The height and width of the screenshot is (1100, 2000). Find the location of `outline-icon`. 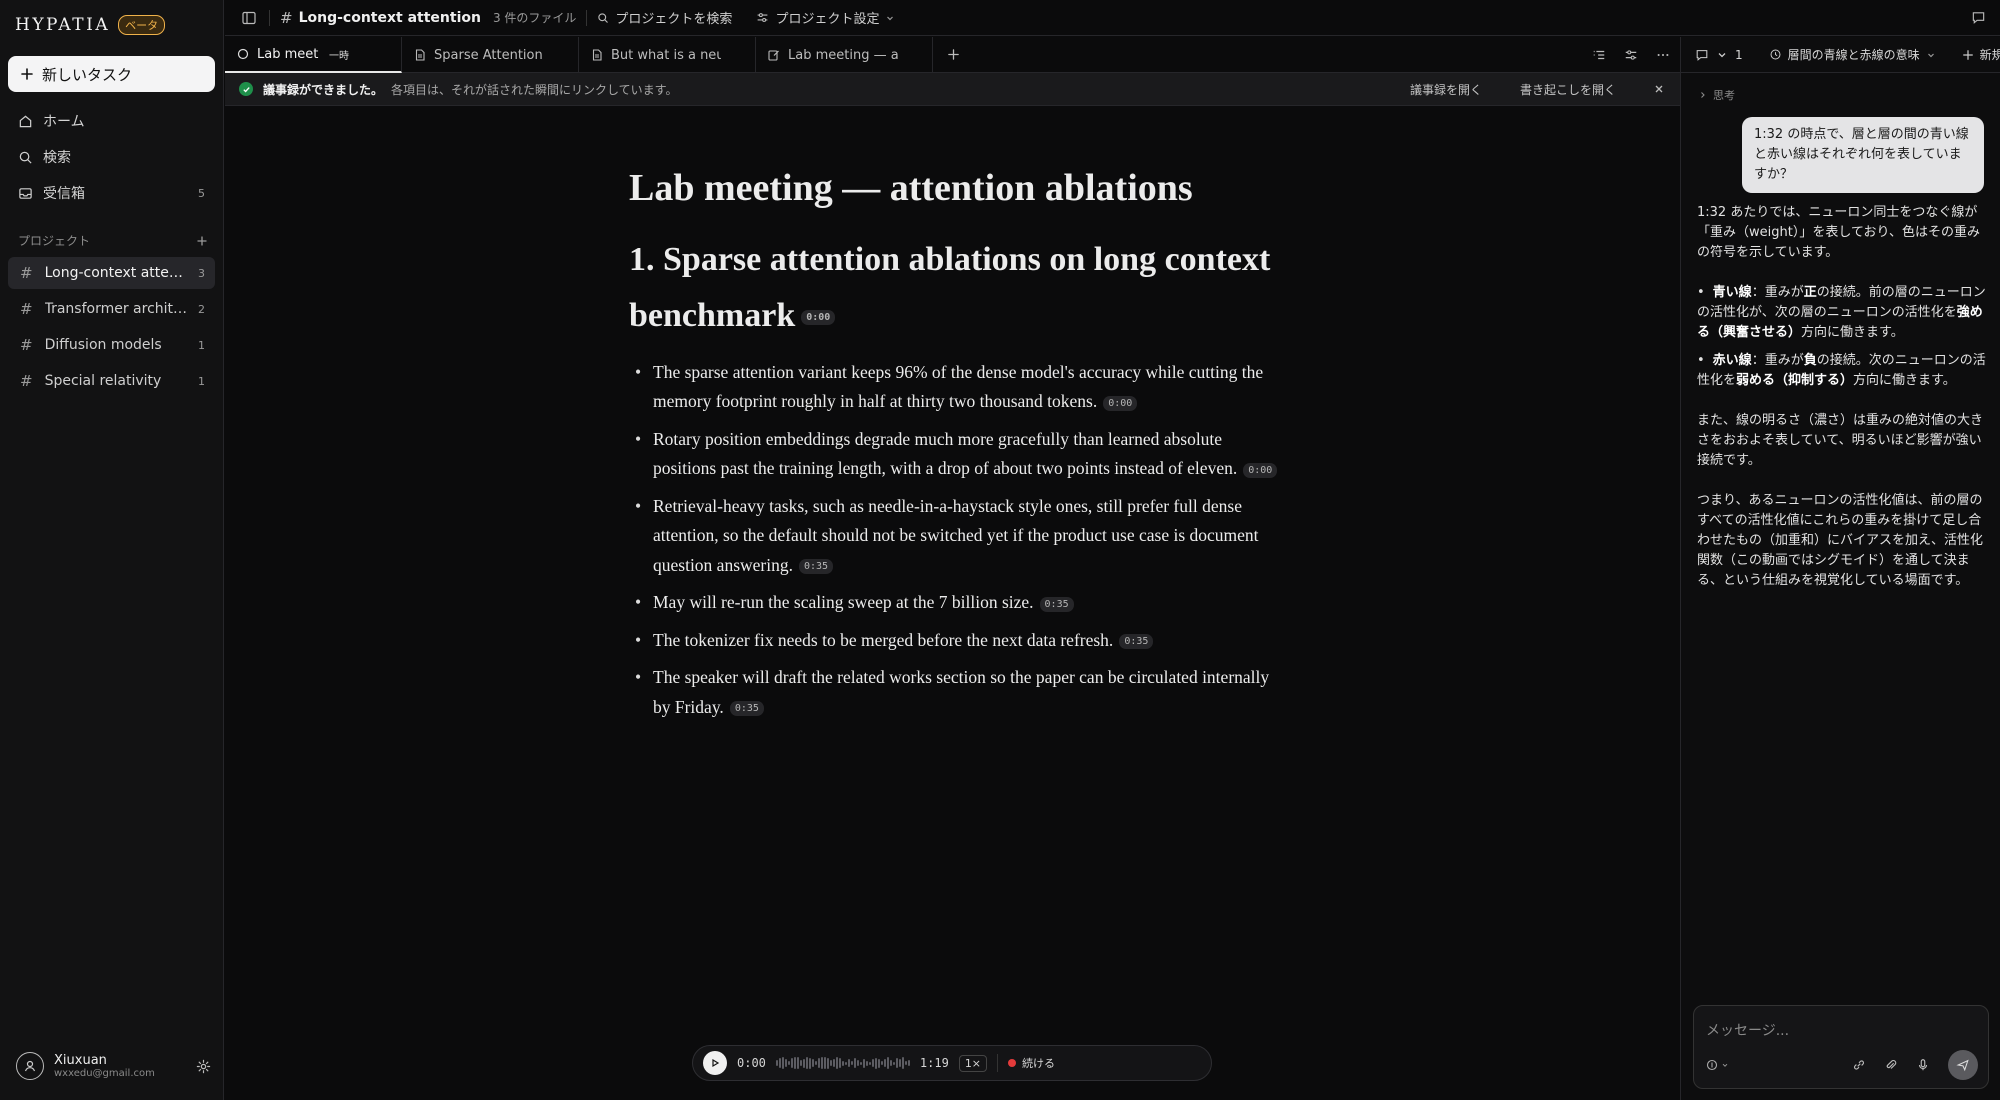

outline-icon is located at coordinates (1599, 55).